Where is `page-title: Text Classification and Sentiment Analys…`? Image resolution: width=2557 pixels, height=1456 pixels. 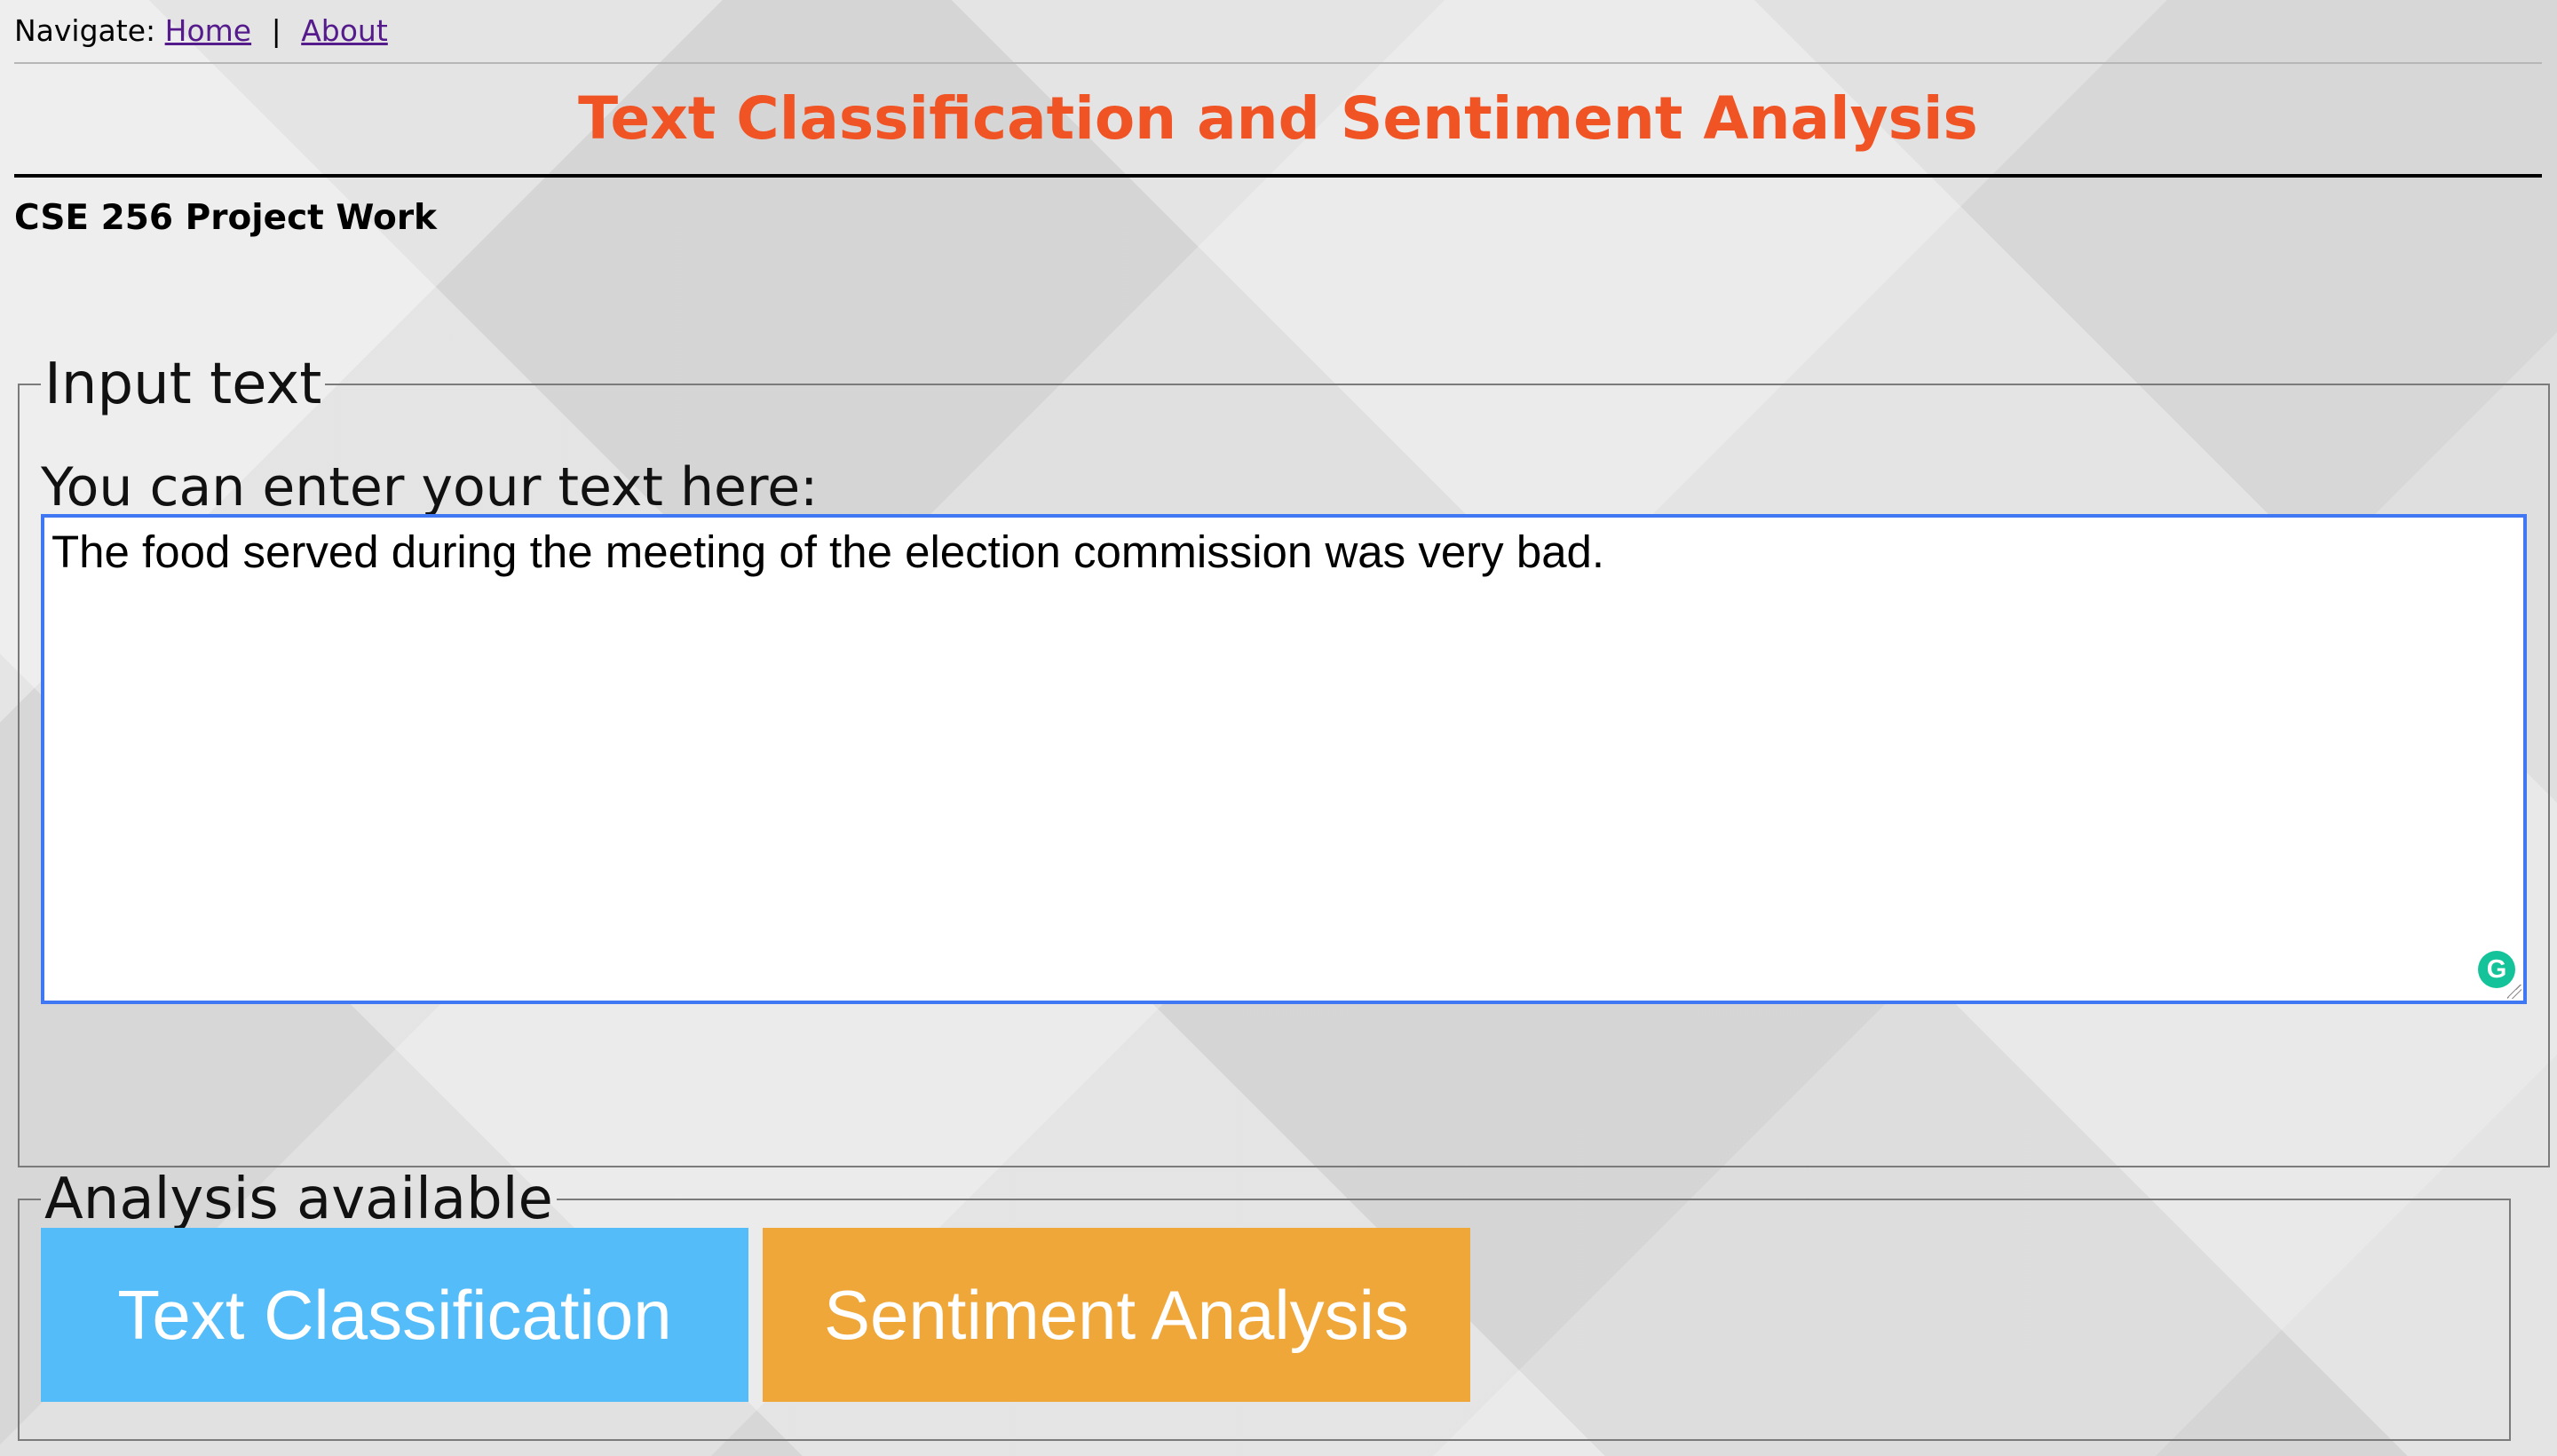
page-title: Text Classification and Sentiment Analys… is located at coordinates (1278, 121).